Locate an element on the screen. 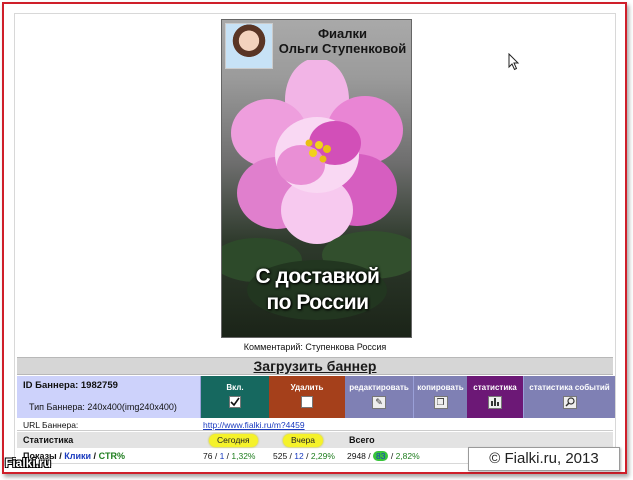 The width and height of the screenshot is (633, 480). total-clicks-highlight: 83 is located at coordinates (381, 456).